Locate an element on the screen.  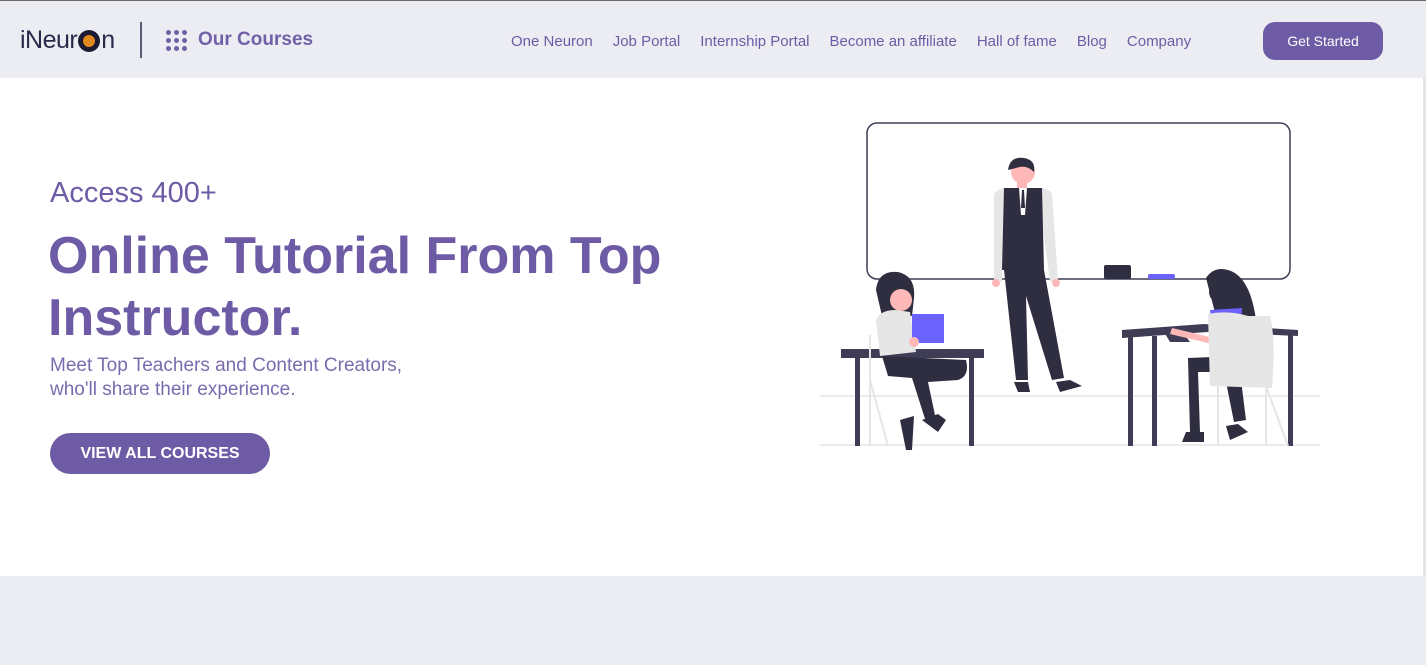
subtext-line-1: Meet Top Teachers and Content Creators, is located at coordinates (226, 365).